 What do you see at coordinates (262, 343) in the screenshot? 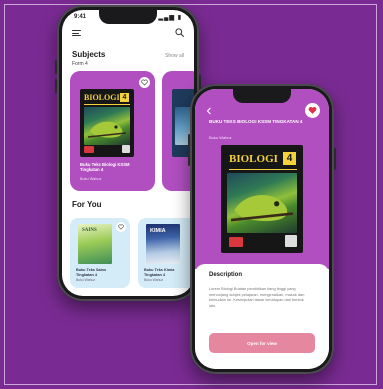
I see `open-for-view-button: Open for view` at bounding box center [262, 343].